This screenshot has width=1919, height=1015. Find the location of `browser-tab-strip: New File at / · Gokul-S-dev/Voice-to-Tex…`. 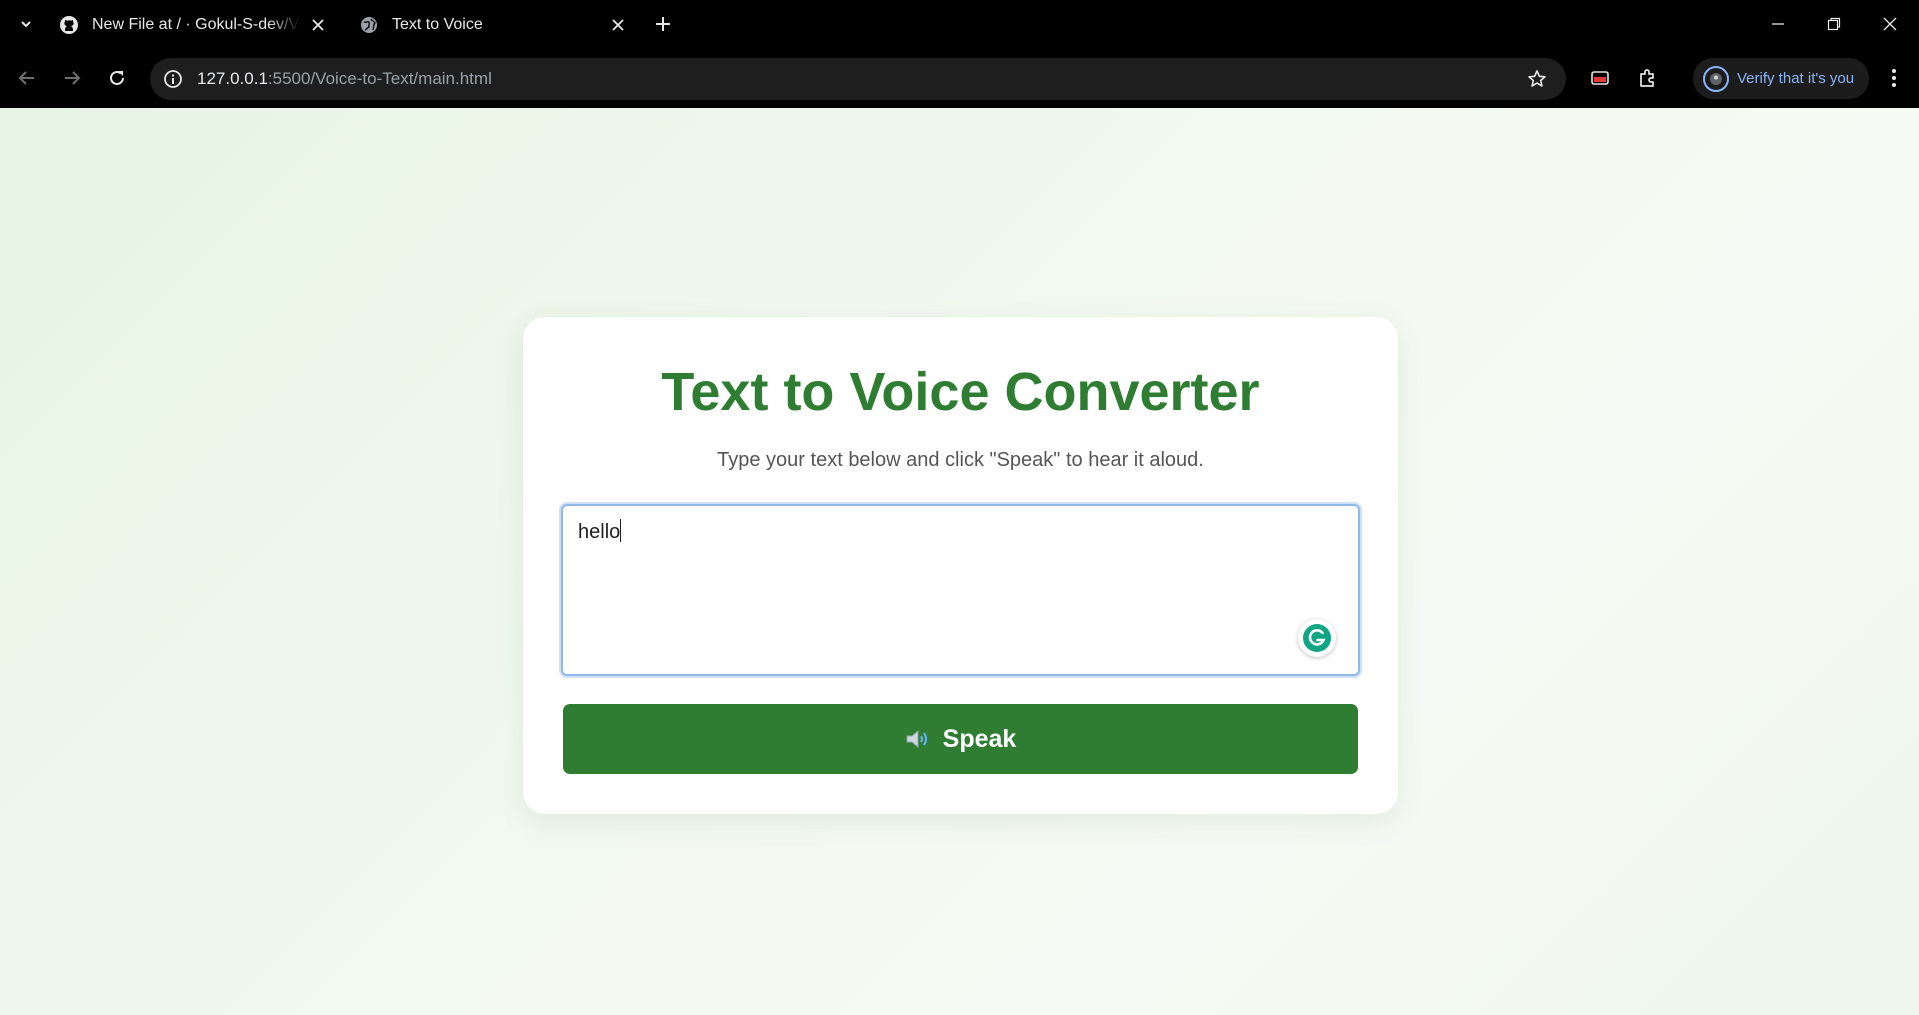

browser-tab-strip: New File at / · Gokul-S-dev/Voice-to-Tex… is located at coordinates (959, 24).